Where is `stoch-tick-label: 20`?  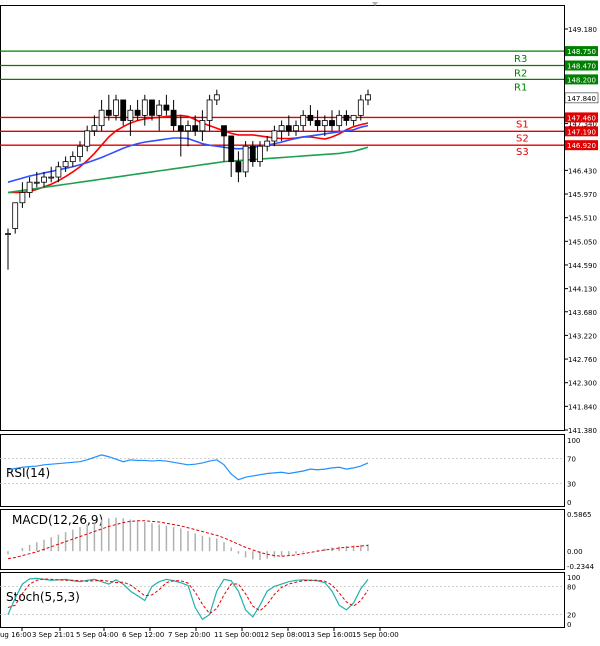
stoch-tick-label: 20 is located at coordinates (571, 616).